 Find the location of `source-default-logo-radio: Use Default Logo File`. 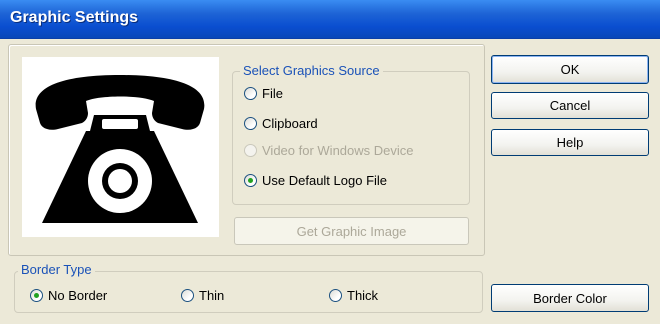

source-default-logo-radio: Use Default Logo File is located at coordinates (315, 180).